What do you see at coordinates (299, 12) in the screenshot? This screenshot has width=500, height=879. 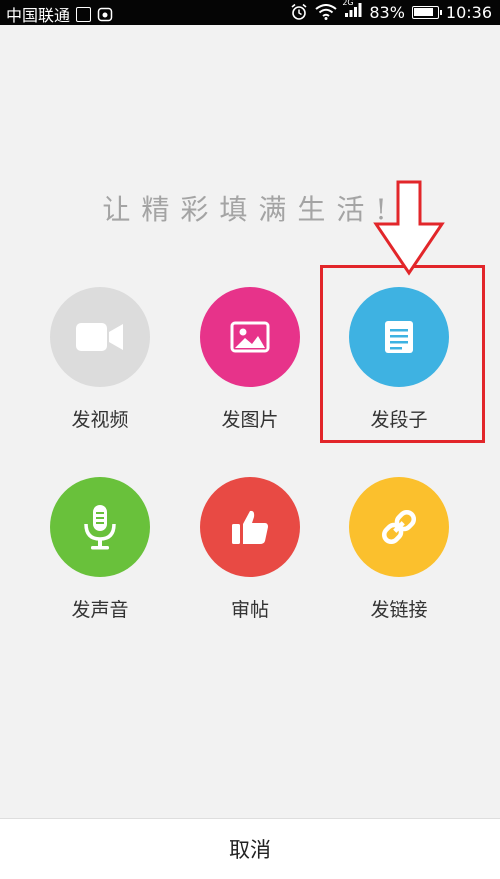 I see `alarm-icon` at bounding box center [299, 12].